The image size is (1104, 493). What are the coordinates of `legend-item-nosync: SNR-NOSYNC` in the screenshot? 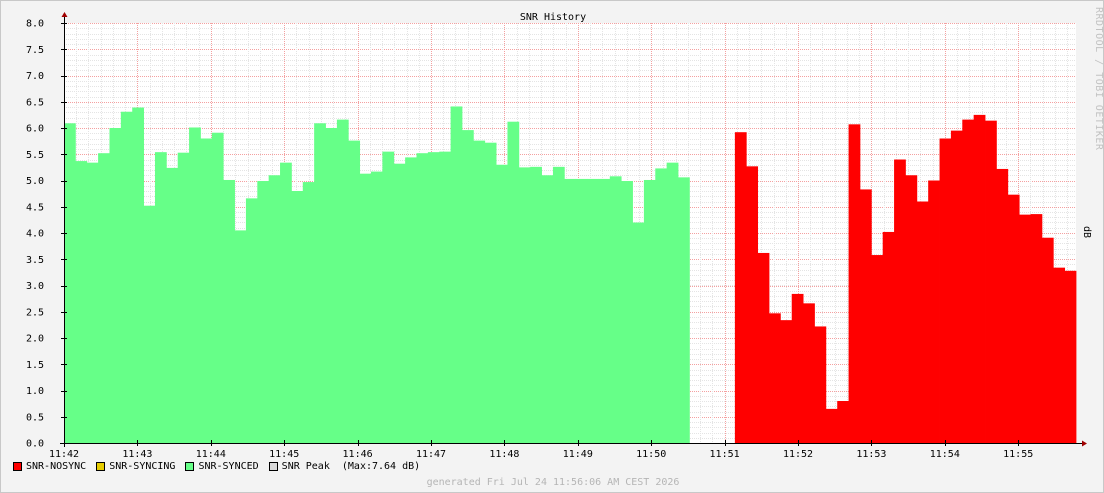 It's located at (49, 466).